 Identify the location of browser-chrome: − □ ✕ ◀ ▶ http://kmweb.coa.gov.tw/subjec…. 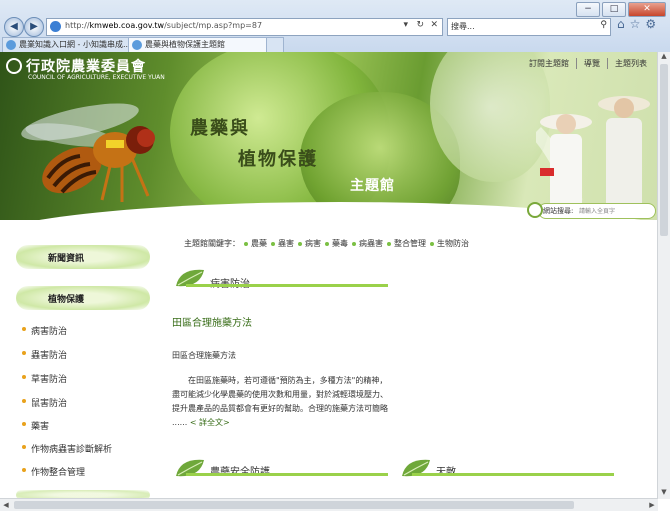
(335, 26).